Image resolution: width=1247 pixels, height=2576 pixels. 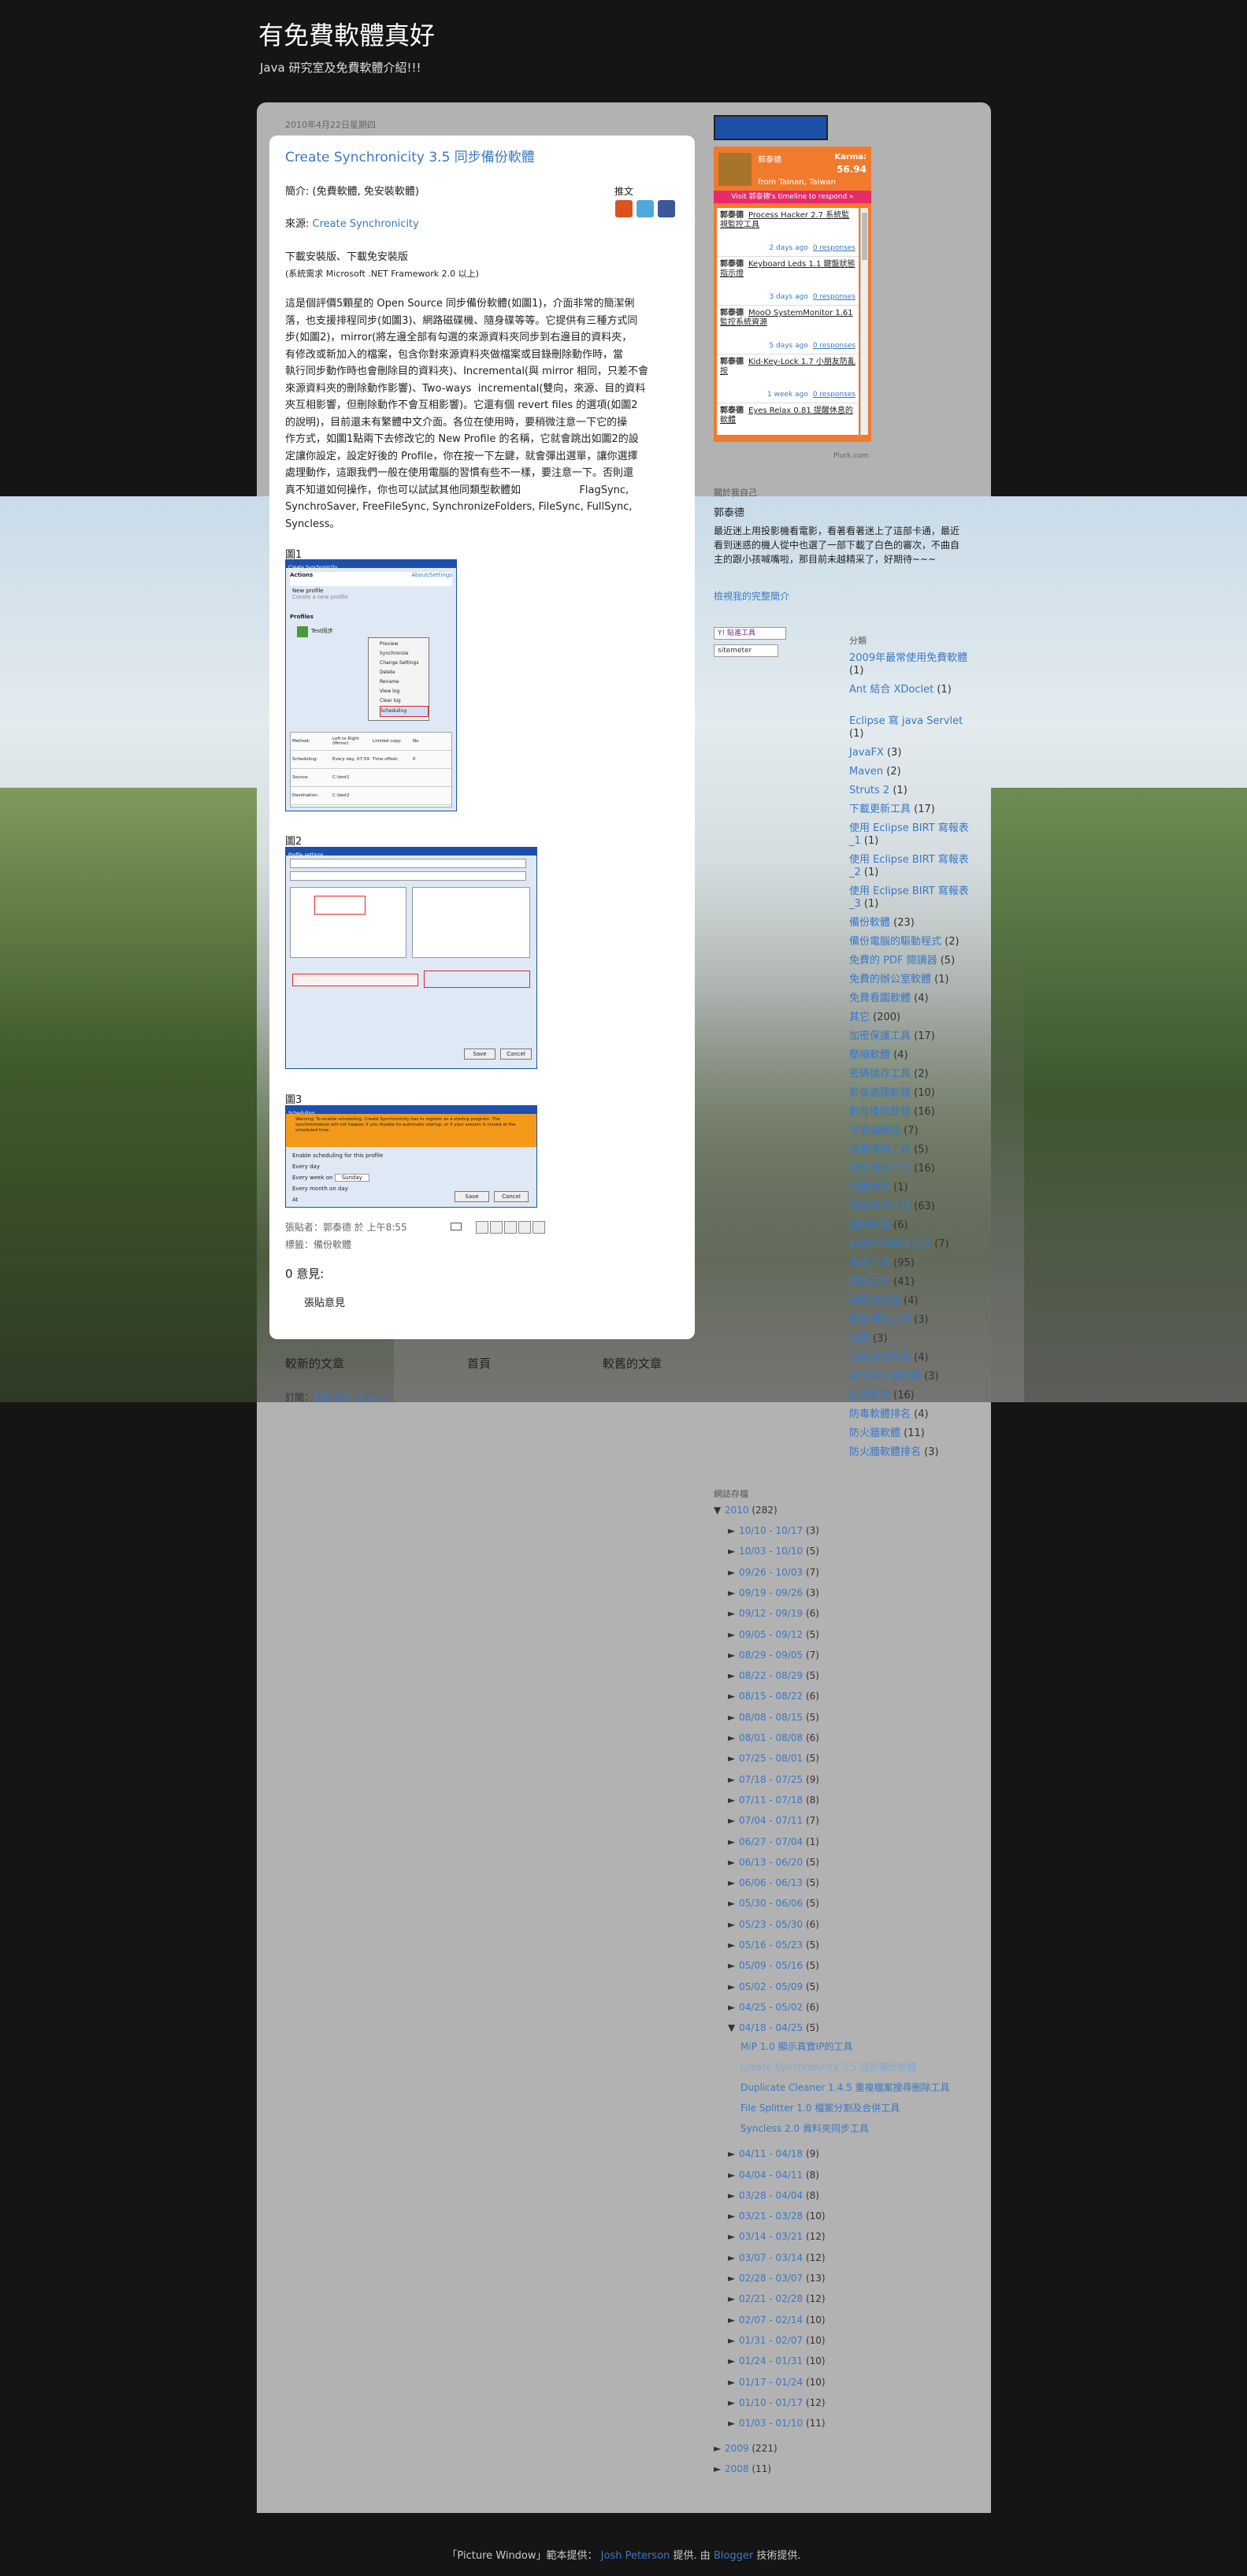 I want to click on archive-week-link: 02/07 - 02/14, so click(x=771, y=2319).